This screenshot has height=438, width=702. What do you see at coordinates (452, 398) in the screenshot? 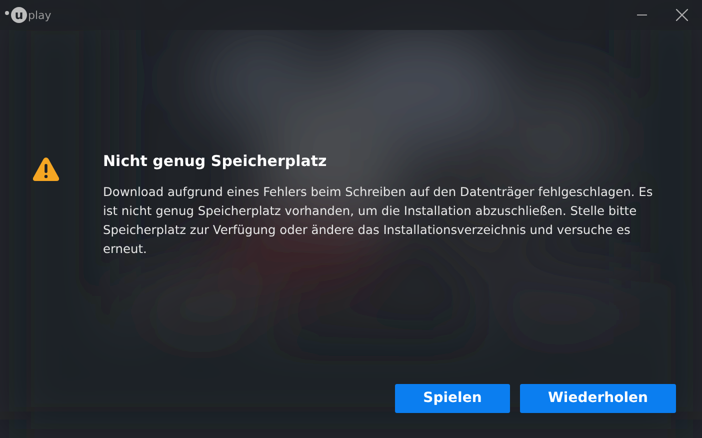
I see `dialog-button: Spielen` at bounding box center [452, 398].